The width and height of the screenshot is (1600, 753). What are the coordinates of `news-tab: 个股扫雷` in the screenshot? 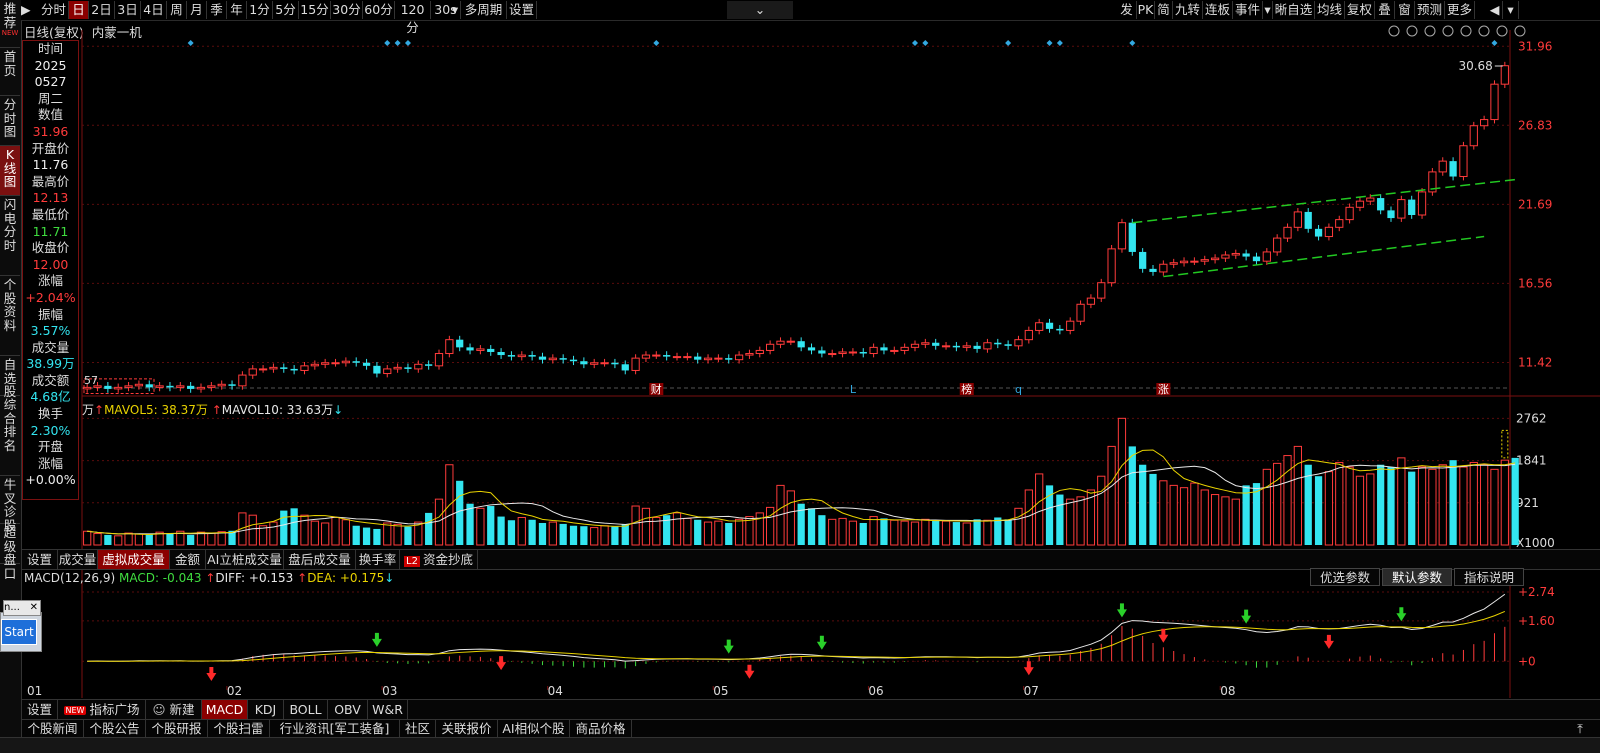 It's located at (239, 729).